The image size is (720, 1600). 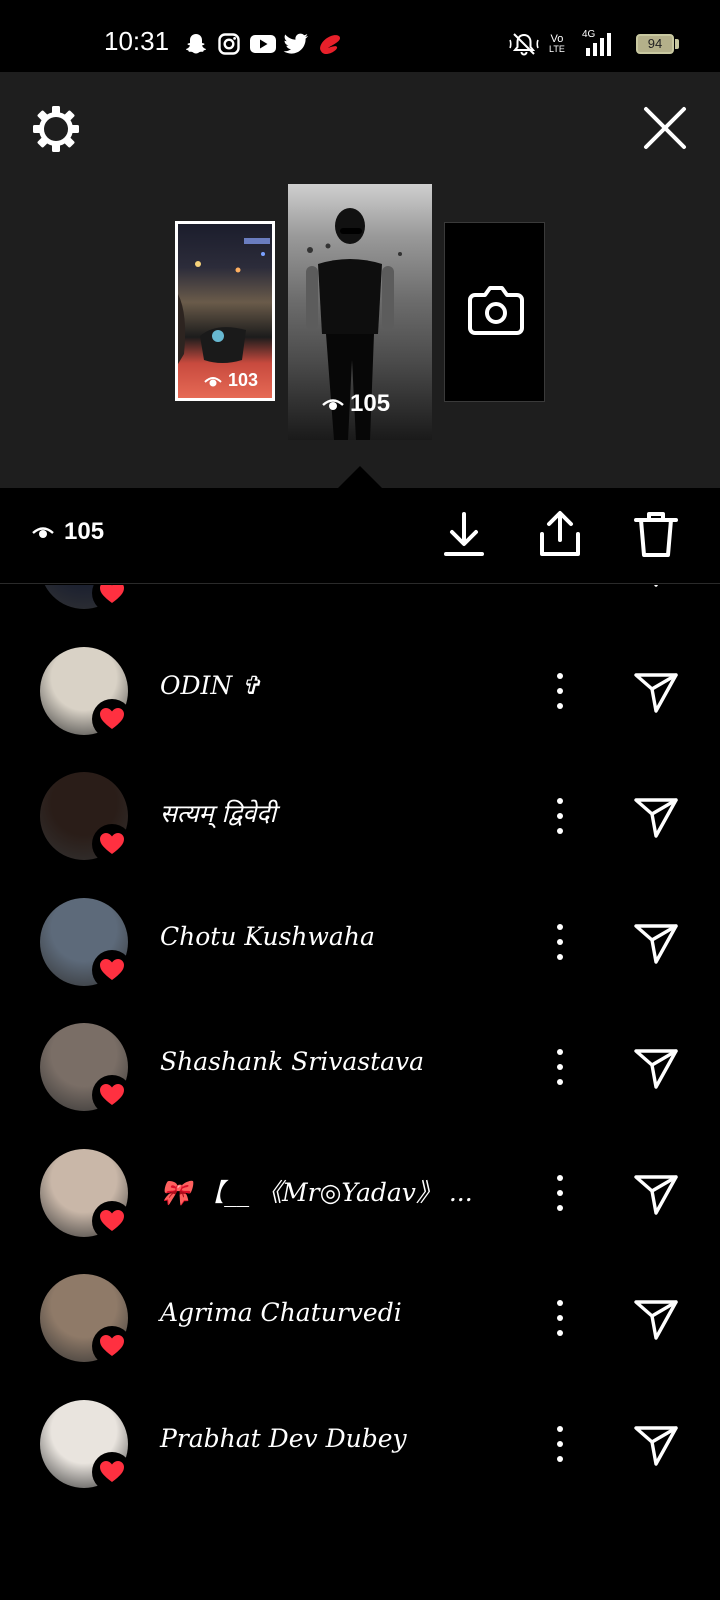 What do you see at coordinates (263, 44) in the screenshot?
I see `youtube-icon` at bounding box center [263, 44].